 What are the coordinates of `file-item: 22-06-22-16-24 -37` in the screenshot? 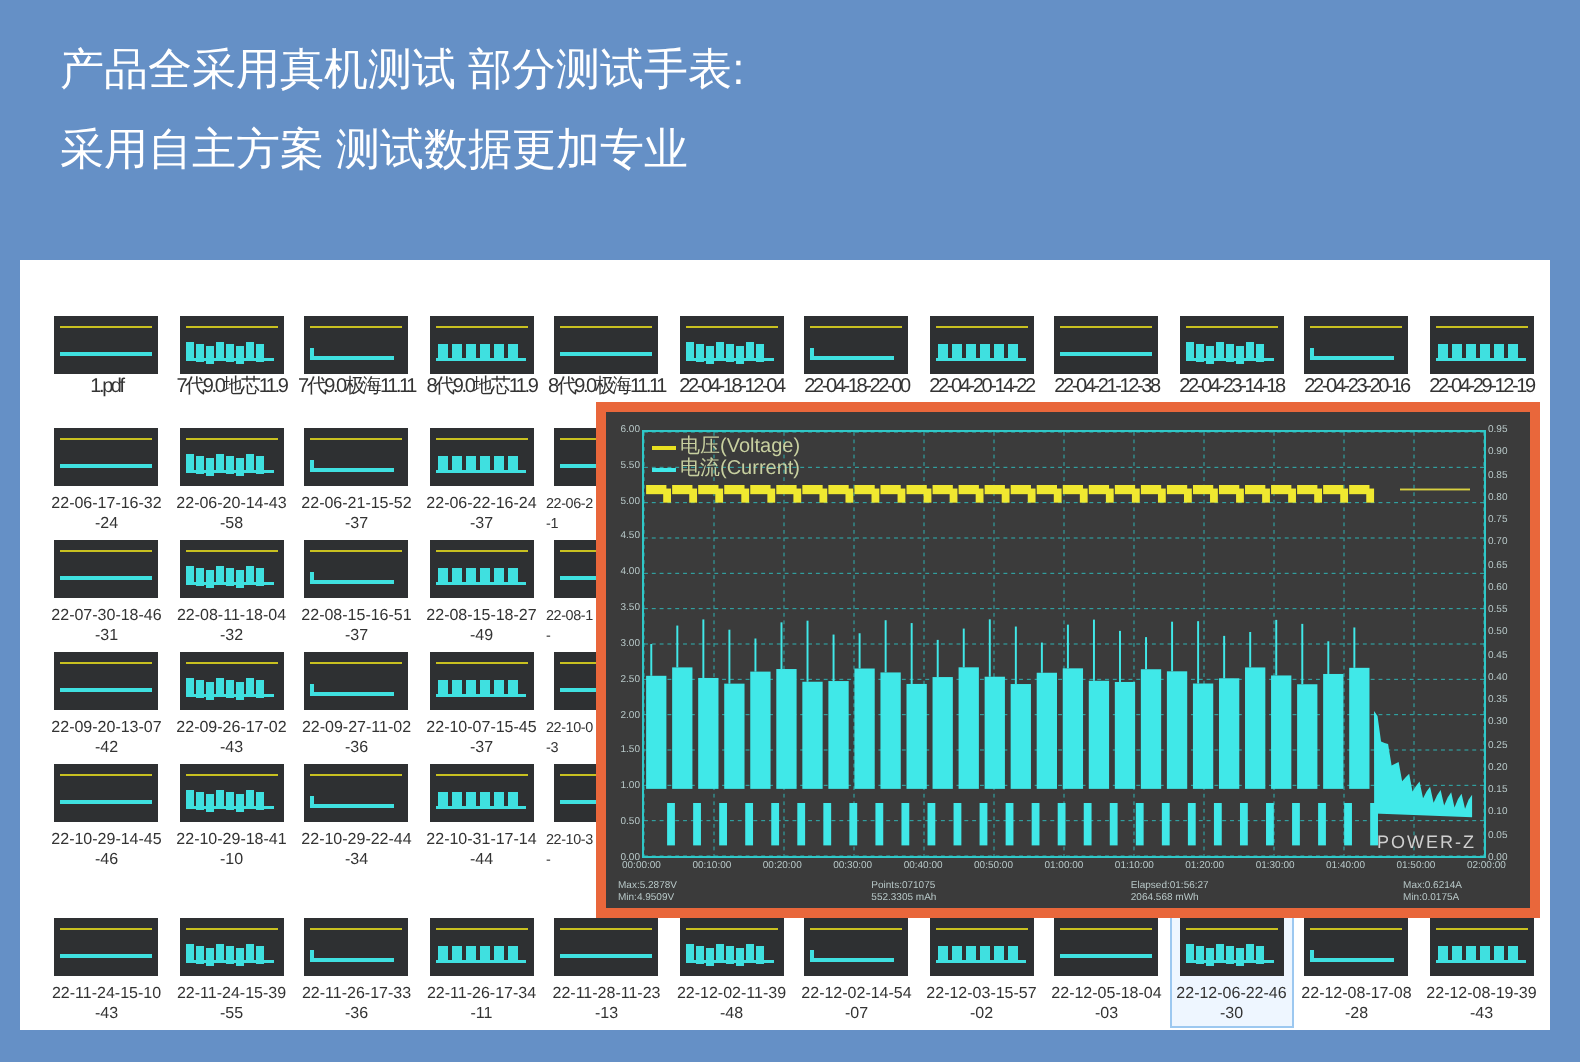 It's located at (481, 482).